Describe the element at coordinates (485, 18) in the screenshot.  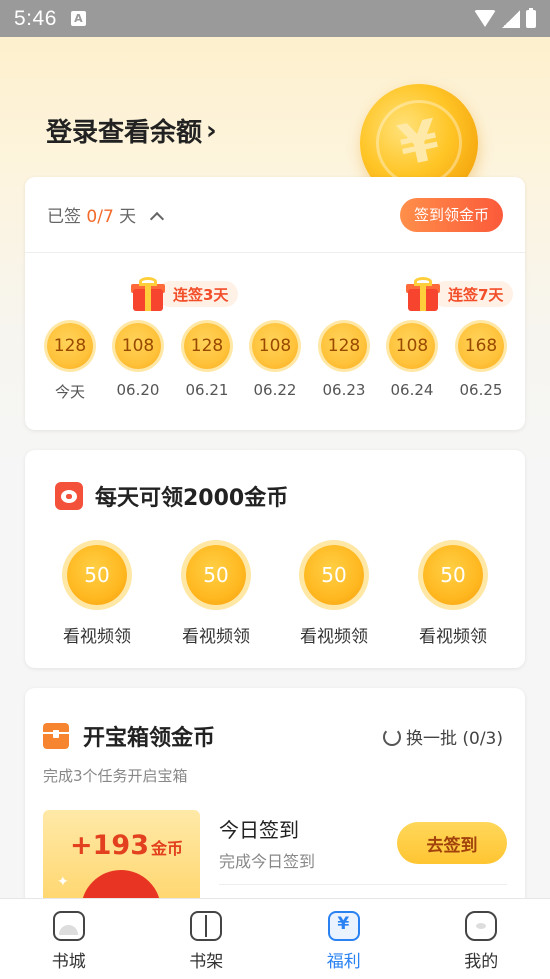
I see `wifi-icon` at that location.